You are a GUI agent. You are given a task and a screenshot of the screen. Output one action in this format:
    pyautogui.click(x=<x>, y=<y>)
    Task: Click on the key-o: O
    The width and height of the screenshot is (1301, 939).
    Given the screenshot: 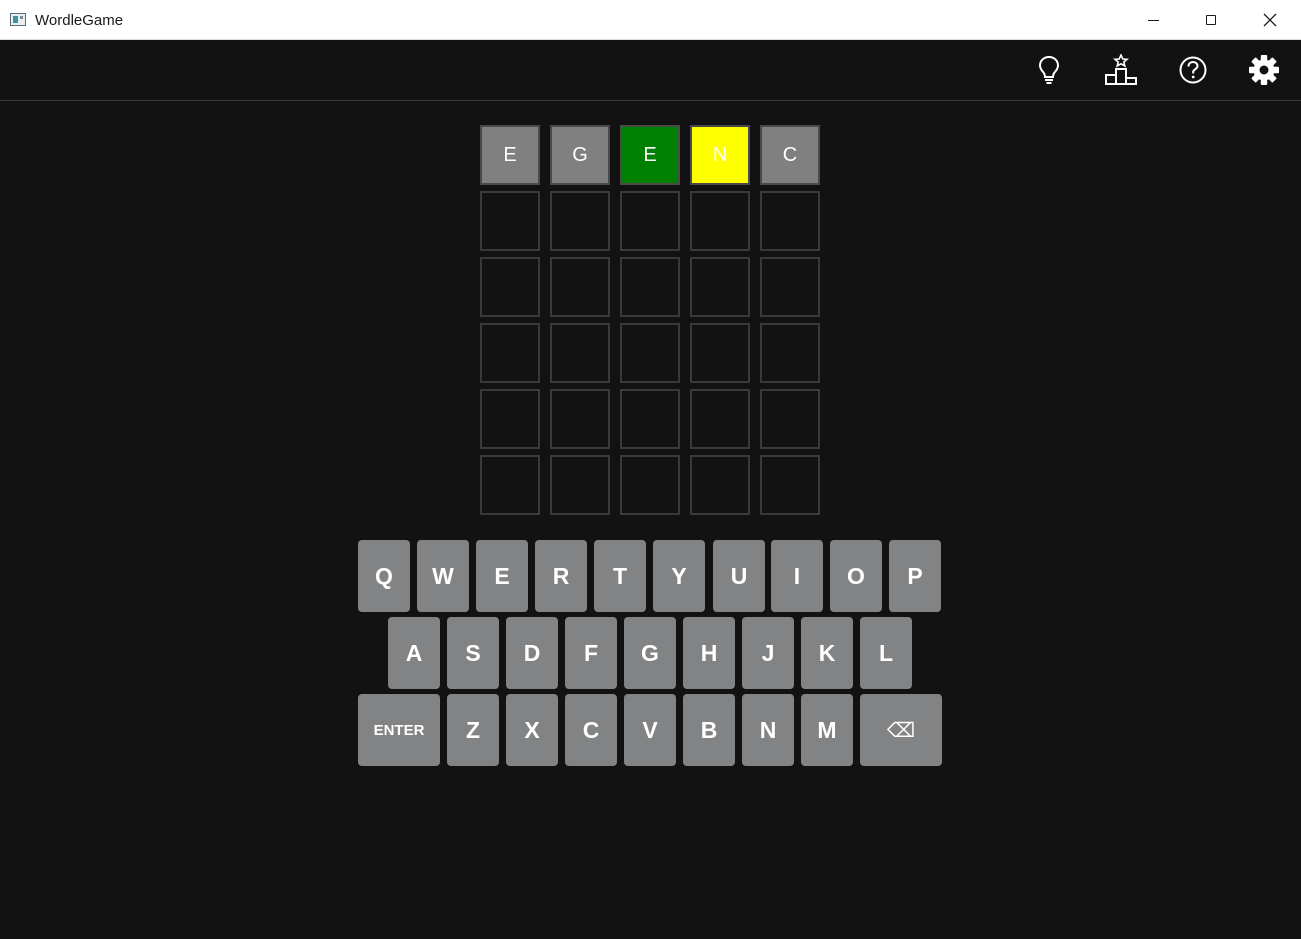 What is the action you would take?
    pyautogui.click(x=856, y=576)
    